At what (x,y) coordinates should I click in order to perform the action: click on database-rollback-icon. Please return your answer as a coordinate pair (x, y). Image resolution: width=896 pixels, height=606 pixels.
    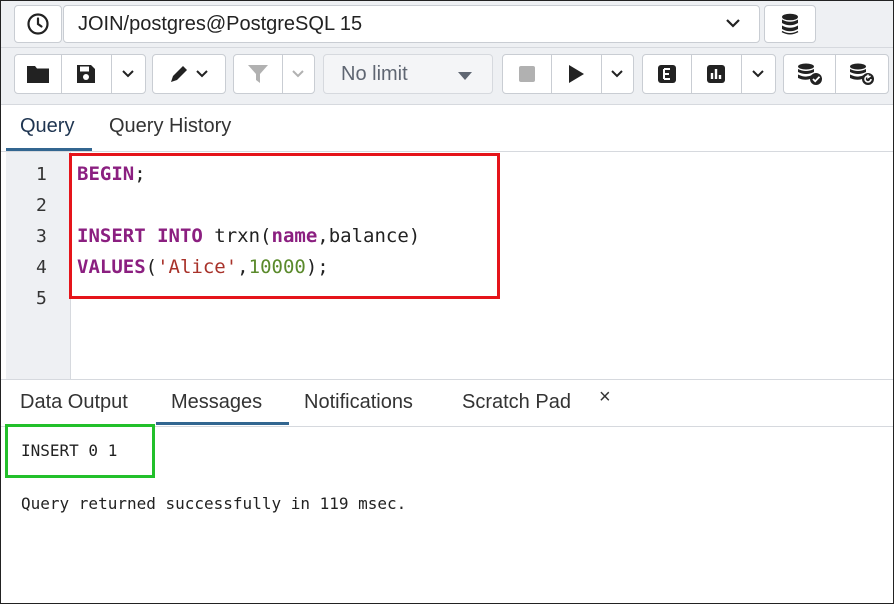
    Looking at the image, I should click on (862, 74).